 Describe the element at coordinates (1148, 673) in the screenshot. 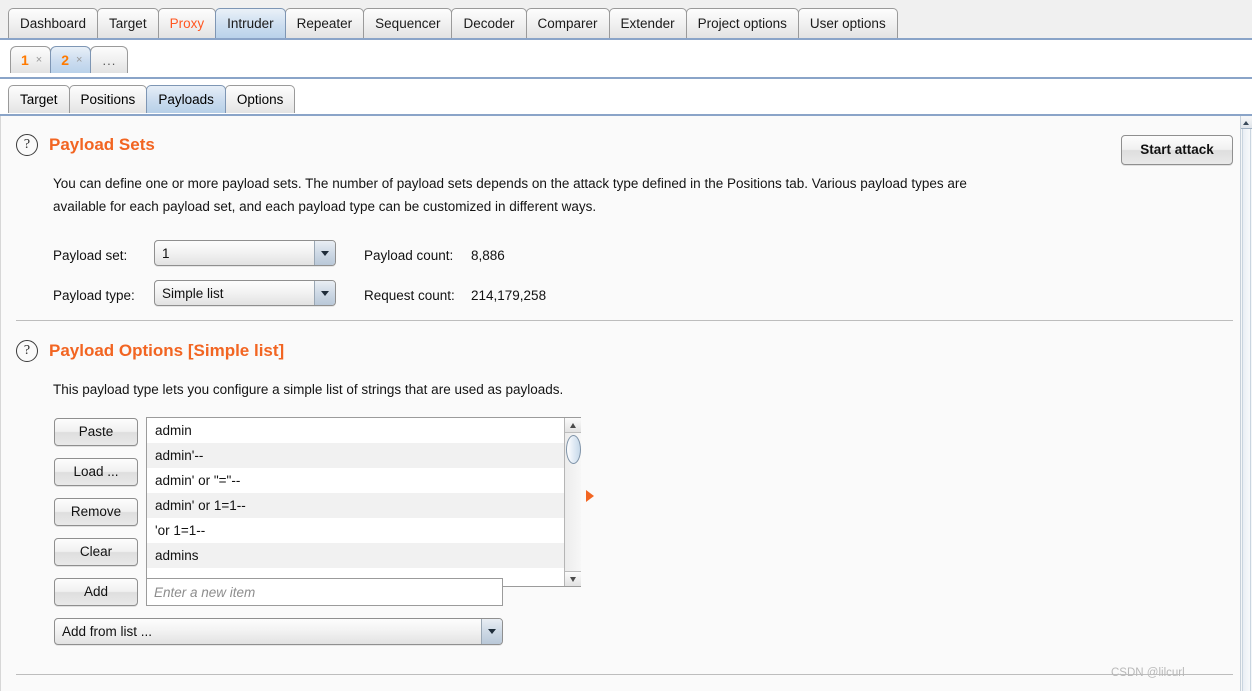

I see `watermark: CSDN @lilcurl` at that location.